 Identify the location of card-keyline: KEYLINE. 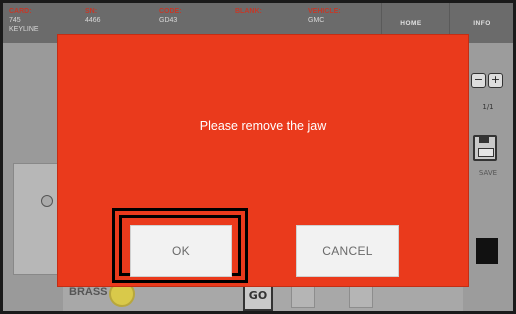
(24, 29).